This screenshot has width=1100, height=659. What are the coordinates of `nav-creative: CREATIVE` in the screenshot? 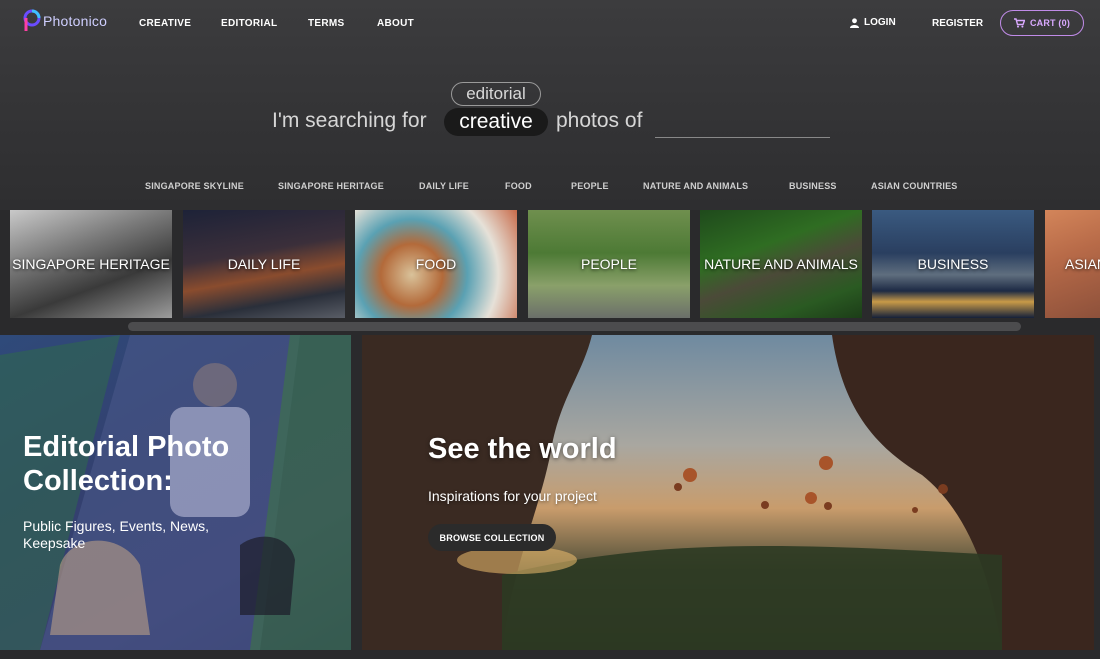 It's located at (165, 23).